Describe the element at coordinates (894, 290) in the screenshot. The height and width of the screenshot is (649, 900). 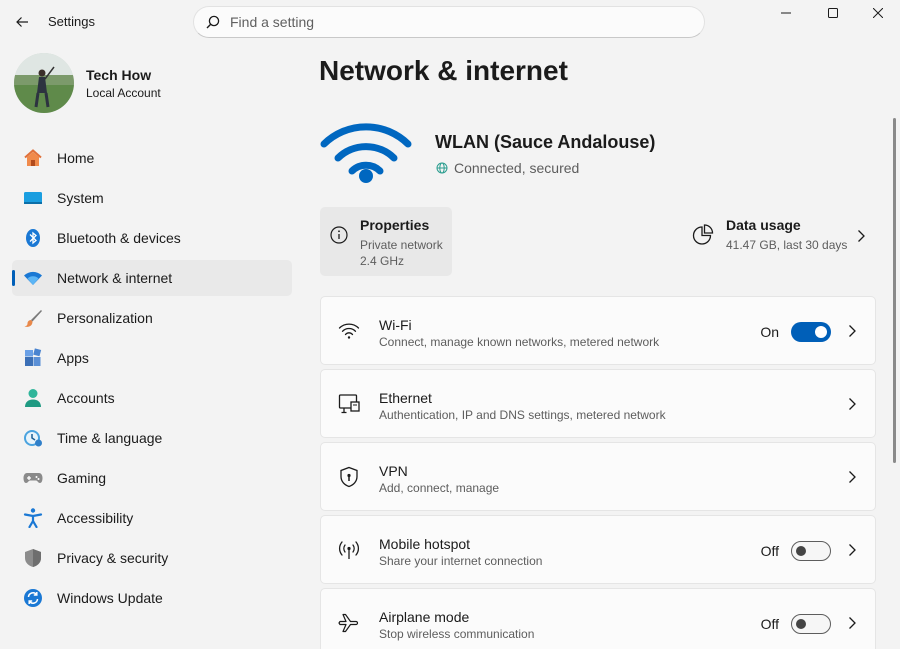
I see `scrollbar` at that location.